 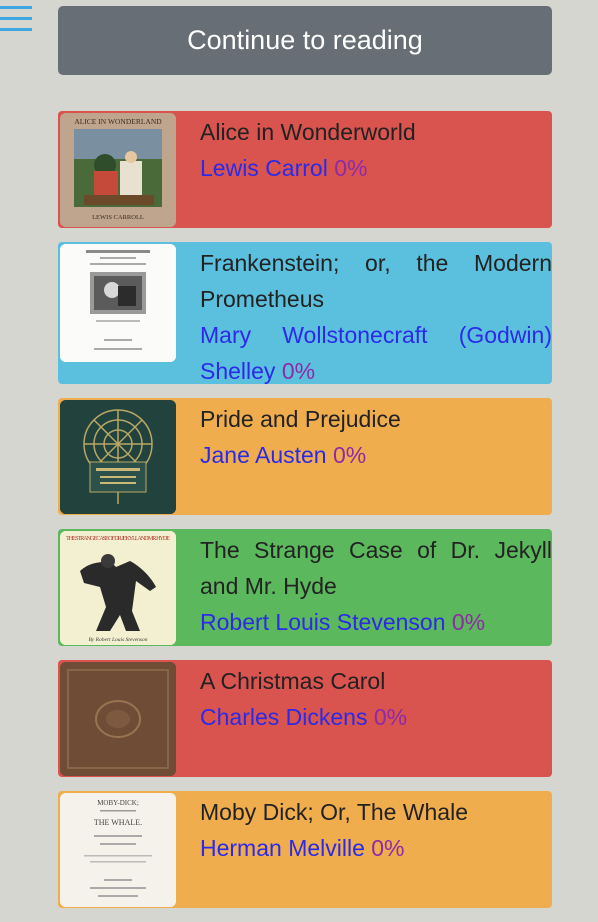 I want to click on book-cover-moby-dick: MOBY-DICK; THE WHALE., so click(x=118, y=850).